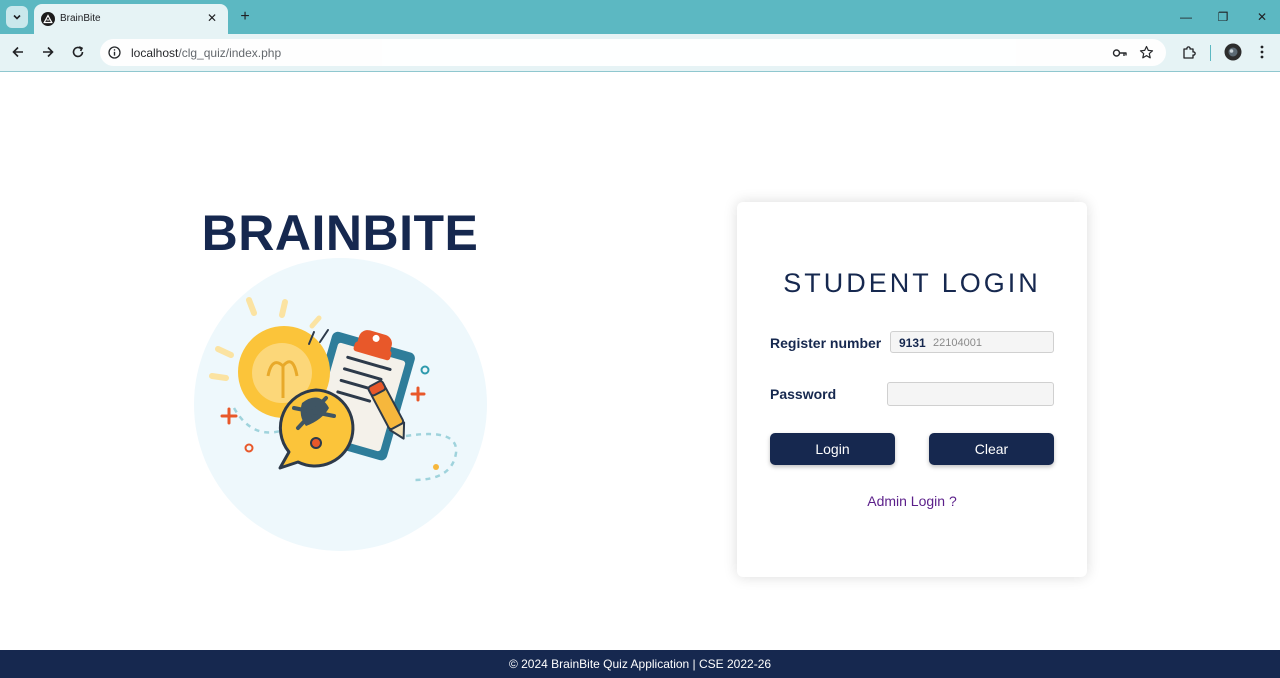  What do you see at coordinates (1186, 17) in the screenshot?
I see `window-minimize-button: —` at bounding box center [1186, 17].